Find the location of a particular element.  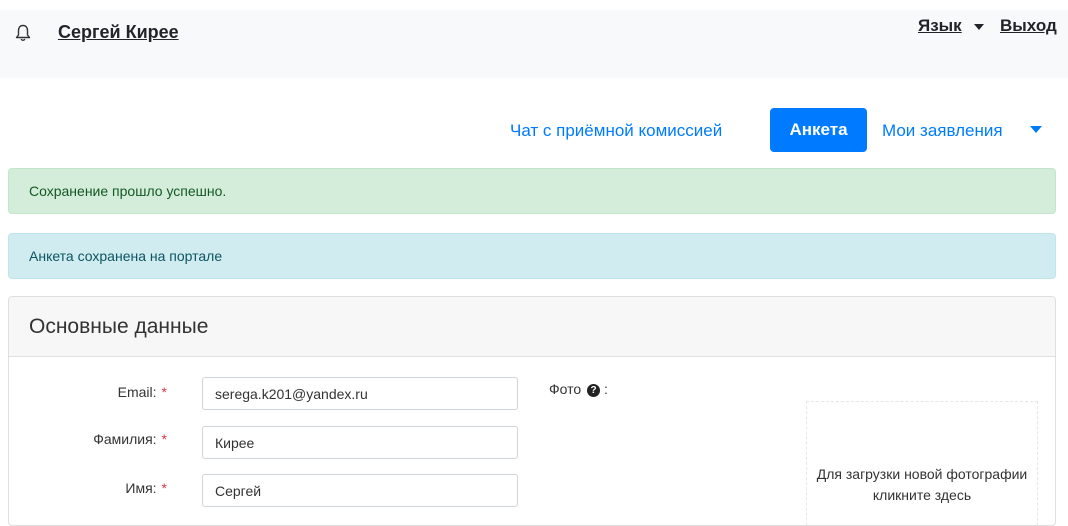

surname-field is located at coordinates (360, 442).